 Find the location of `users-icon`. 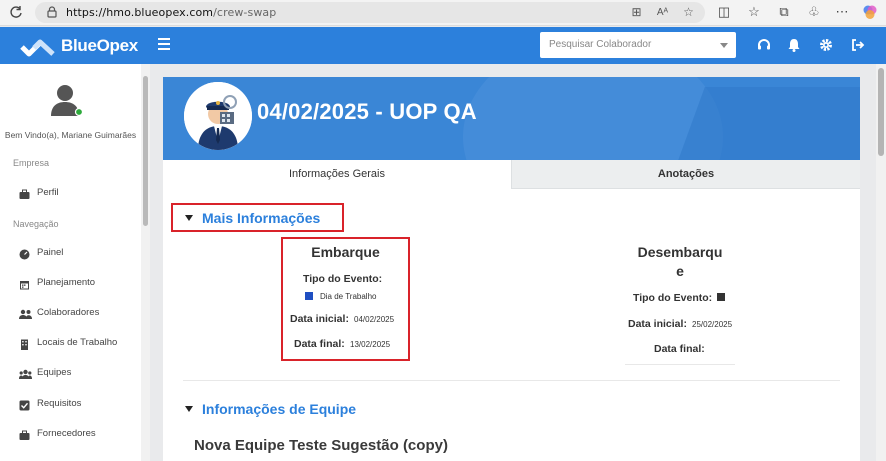

users-icon is located at coordinates (25, 313).